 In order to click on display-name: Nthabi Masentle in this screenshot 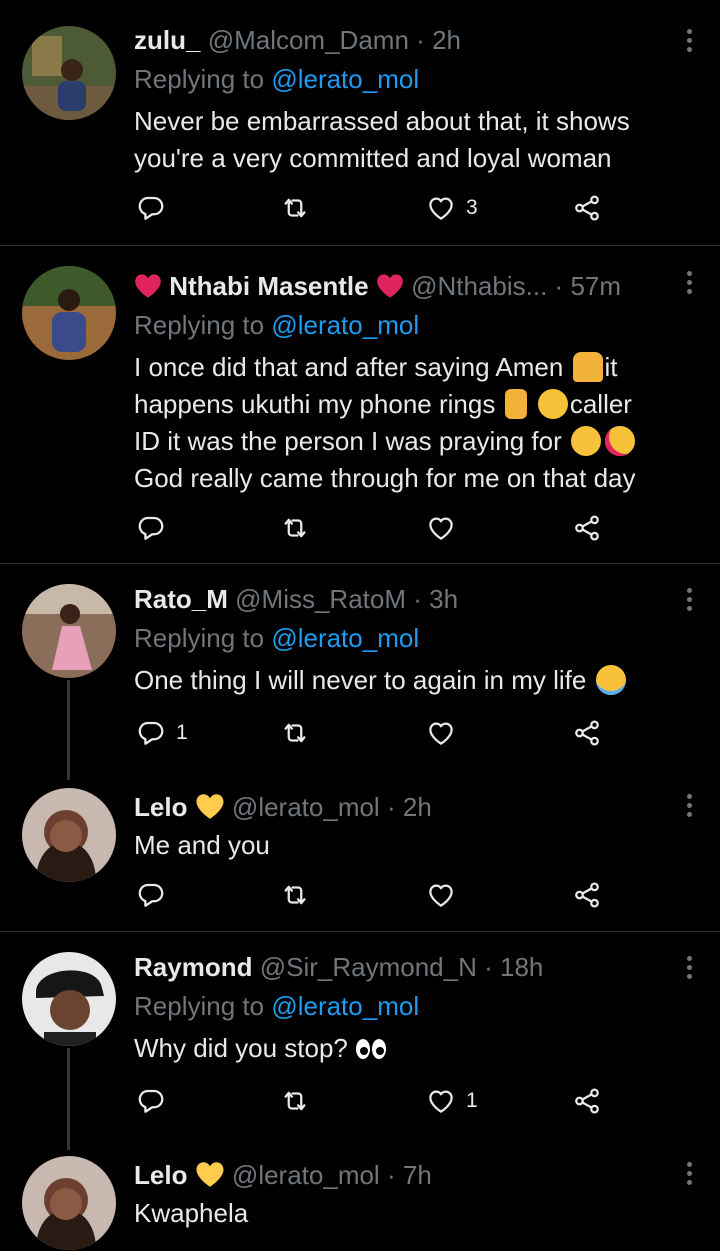, I will do `click(268, 286)`.